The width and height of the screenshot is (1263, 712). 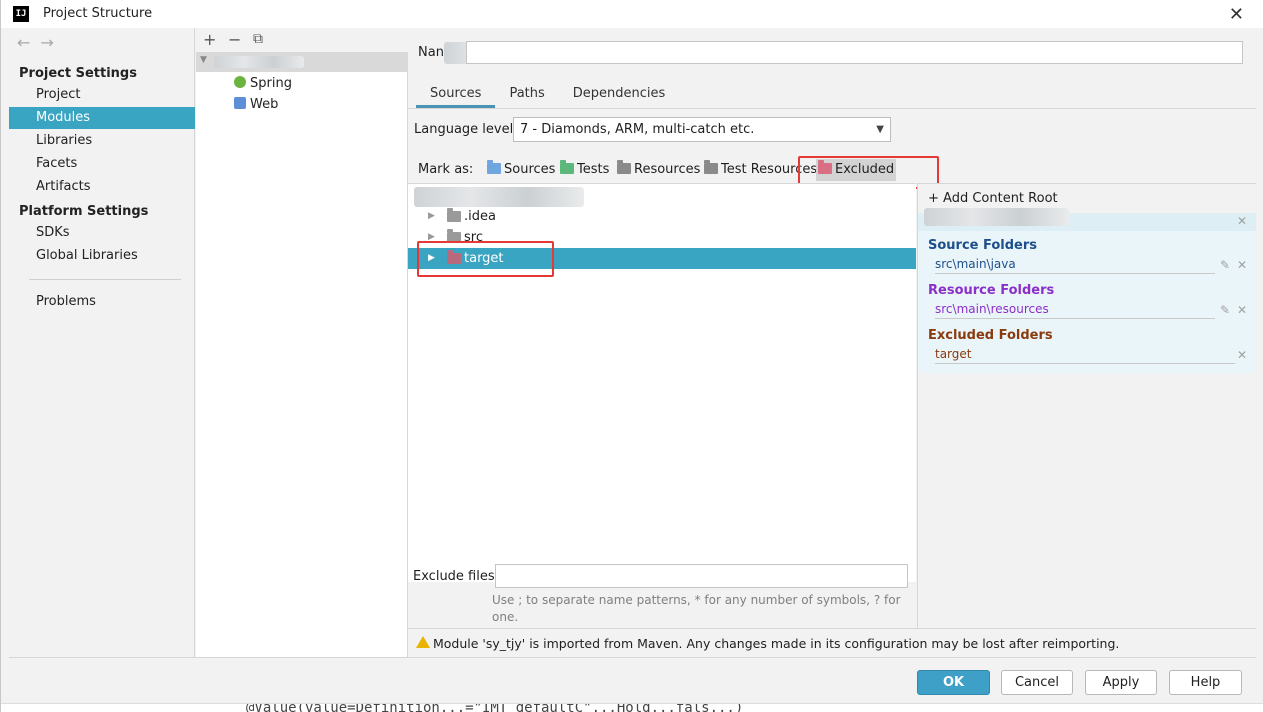 I want to click on facet-web: Web, so click(x=256, y=104).